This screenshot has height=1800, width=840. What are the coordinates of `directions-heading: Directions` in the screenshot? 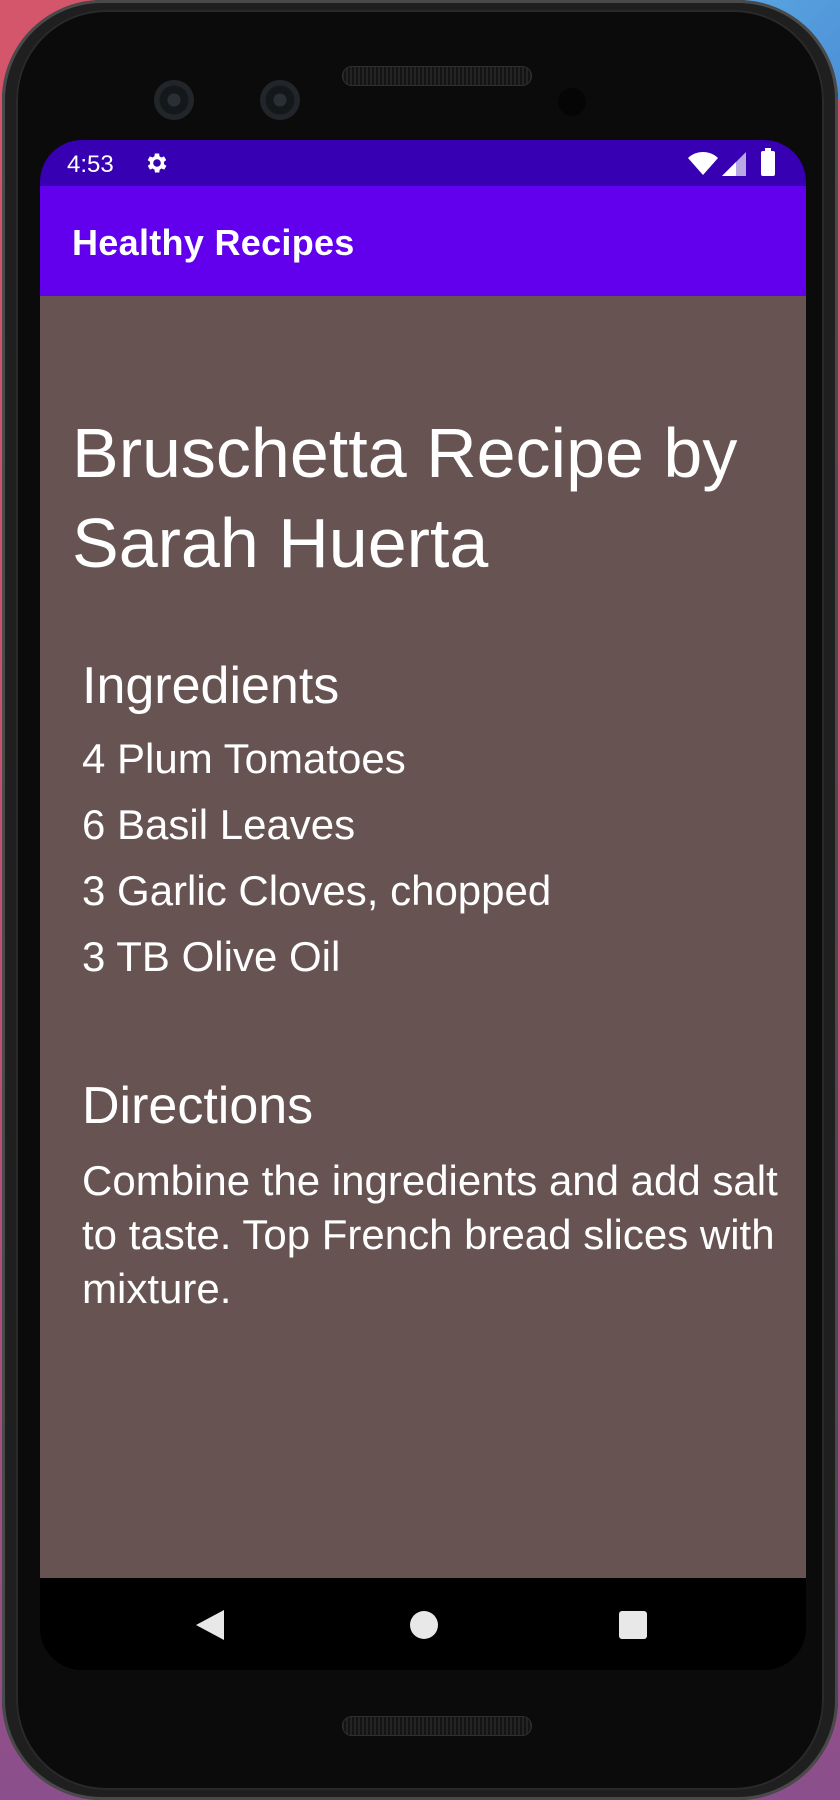 It's located at (198, 1106).